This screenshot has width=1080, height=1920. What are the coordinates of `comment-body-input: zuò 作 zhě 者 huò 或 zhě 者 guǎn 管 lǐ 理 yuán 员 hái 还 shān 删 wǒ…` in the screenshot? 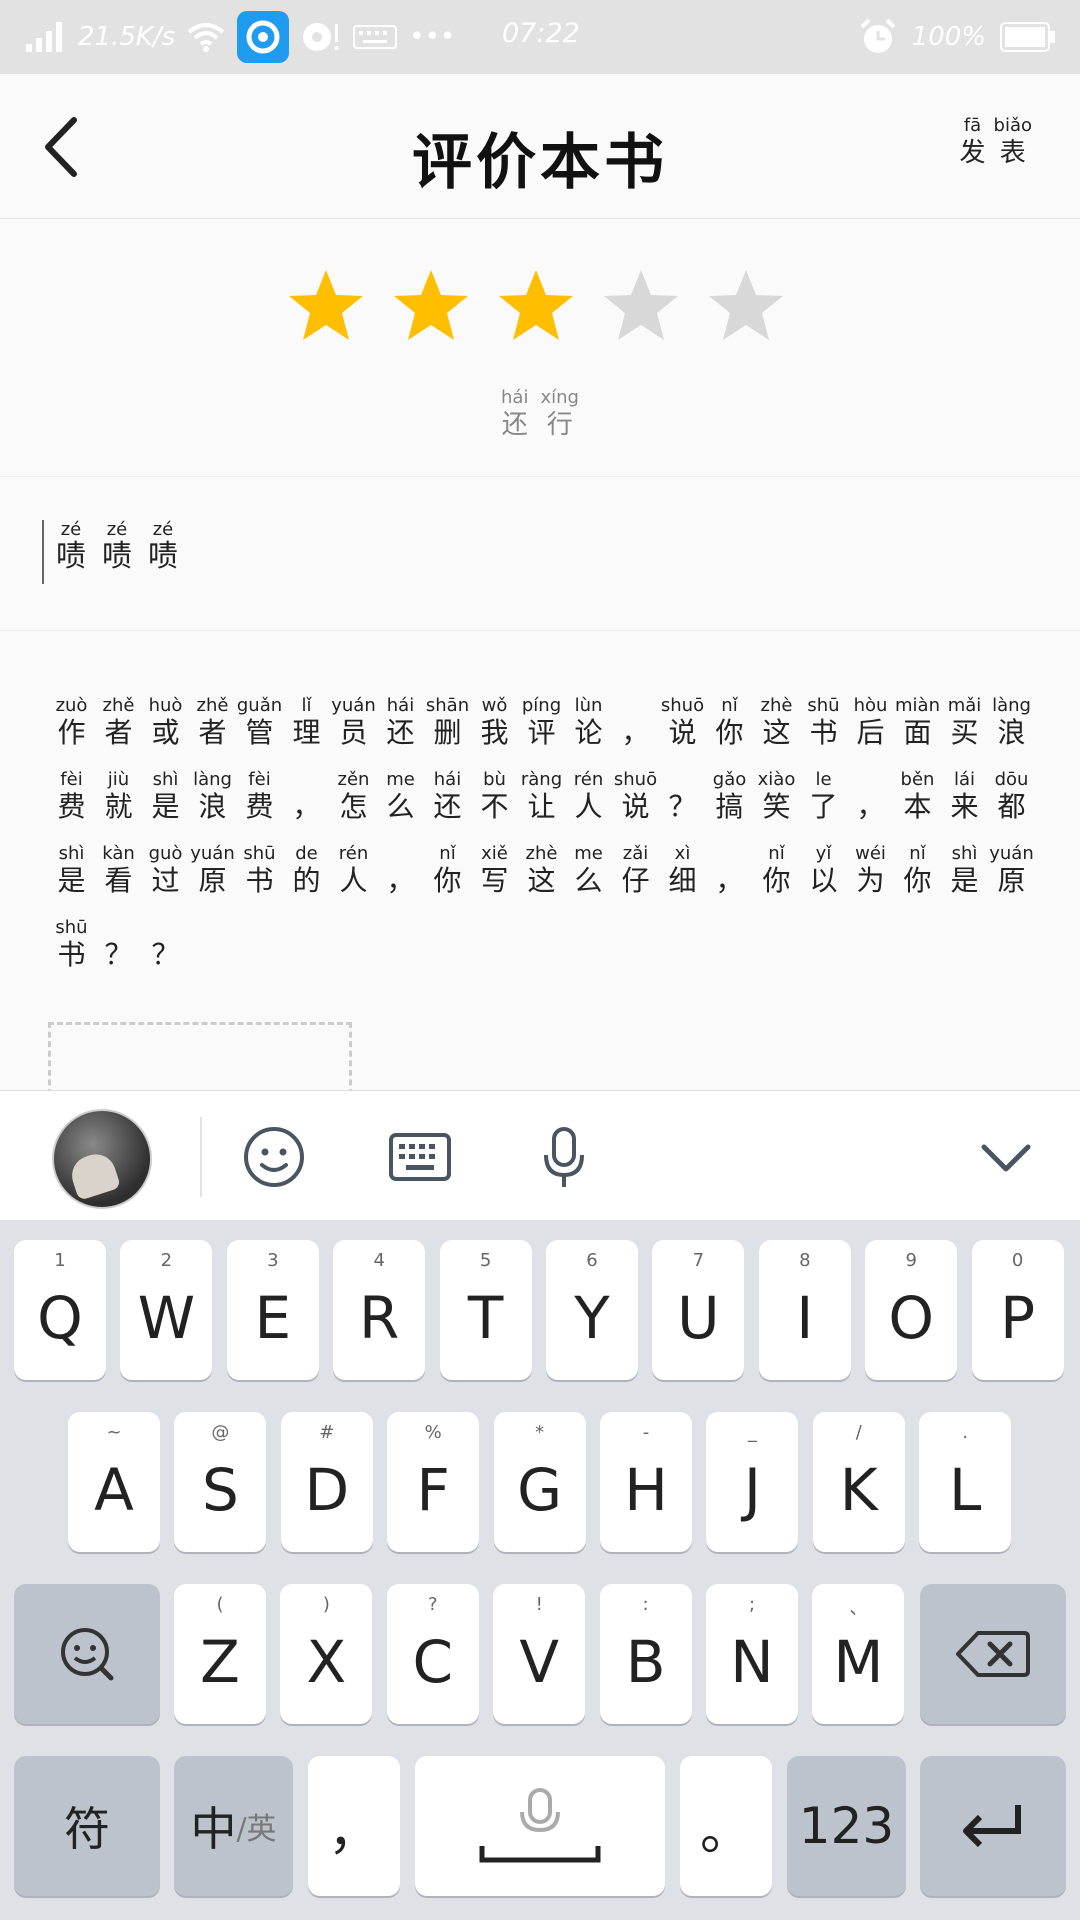 It's located at (543, 824).